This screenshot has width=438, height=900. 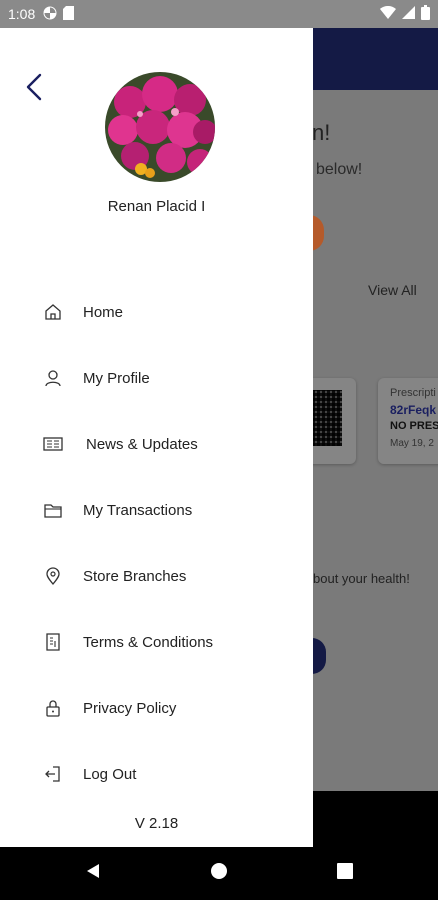 I want to click on view-all-link: View All, so click(x=392, y=290).